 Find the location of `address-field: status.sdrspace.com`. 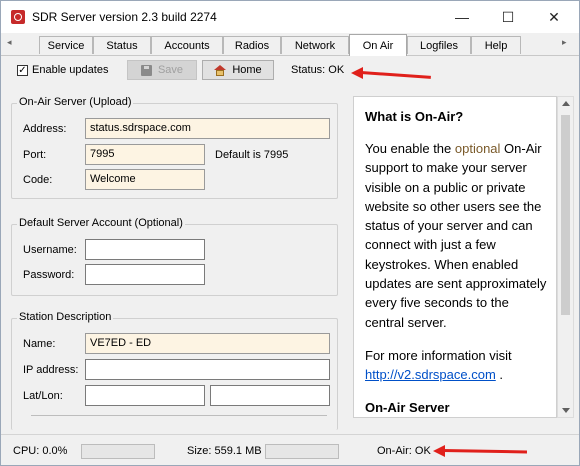

address-field: status.sdrspace.com is located at coordinates (207, 128).